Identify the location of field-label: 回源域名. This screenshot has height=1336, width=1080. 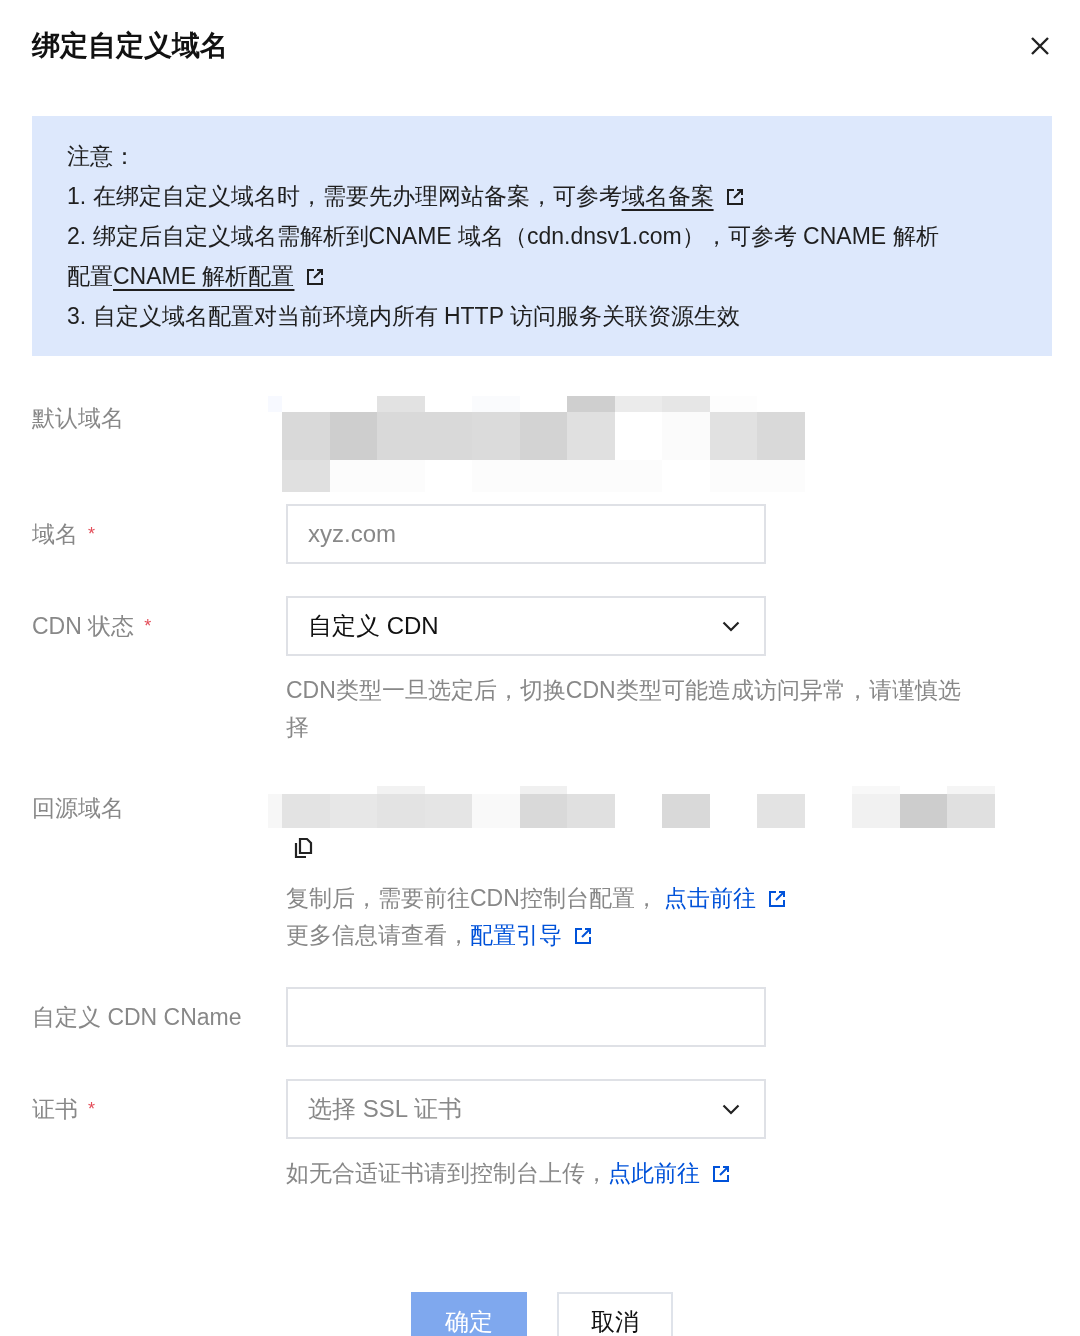
(78, 808).